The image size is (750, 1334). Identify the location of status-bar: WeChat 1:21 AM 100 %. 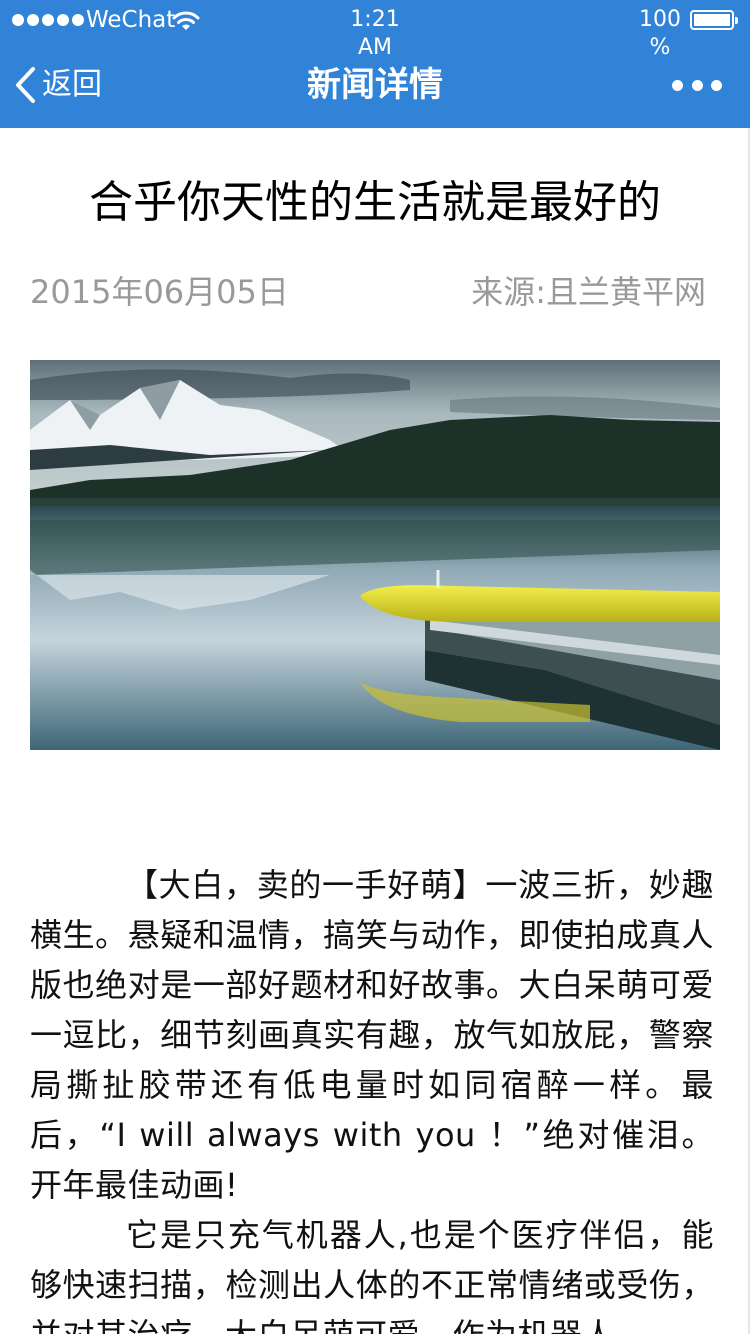
(375, 30).